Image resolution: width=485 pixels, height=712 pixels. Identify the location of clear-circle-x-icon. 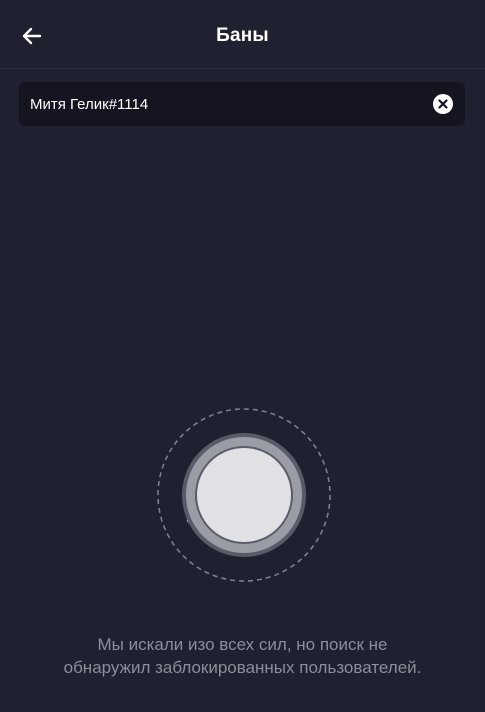
(443, 104).